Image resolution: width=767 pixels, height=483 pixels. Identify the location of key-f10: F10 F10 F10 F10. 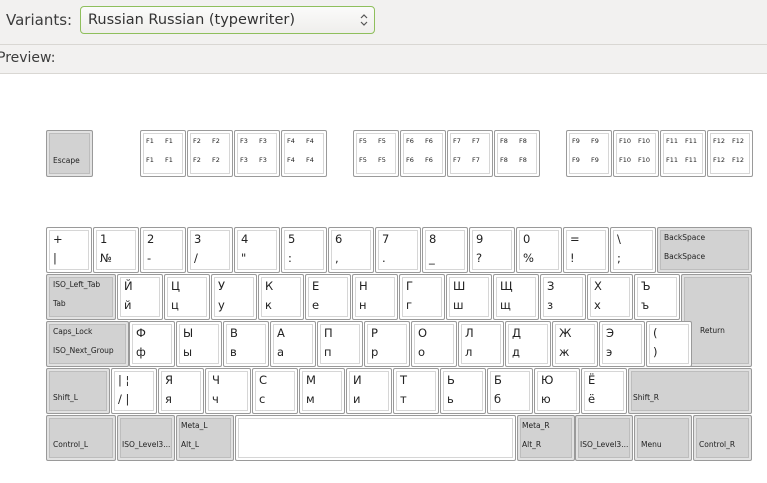
(636, 153).